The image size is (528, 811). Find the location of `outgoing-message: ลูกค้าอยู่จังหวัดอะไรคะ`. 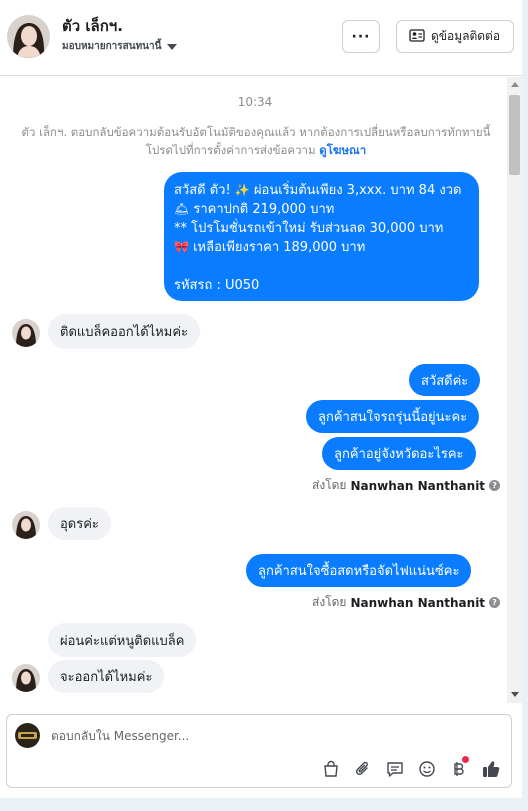

outgoing-message: ลูกค้าอยู่จังหวัดอะไรคะ is located at coordinates (399, 453).